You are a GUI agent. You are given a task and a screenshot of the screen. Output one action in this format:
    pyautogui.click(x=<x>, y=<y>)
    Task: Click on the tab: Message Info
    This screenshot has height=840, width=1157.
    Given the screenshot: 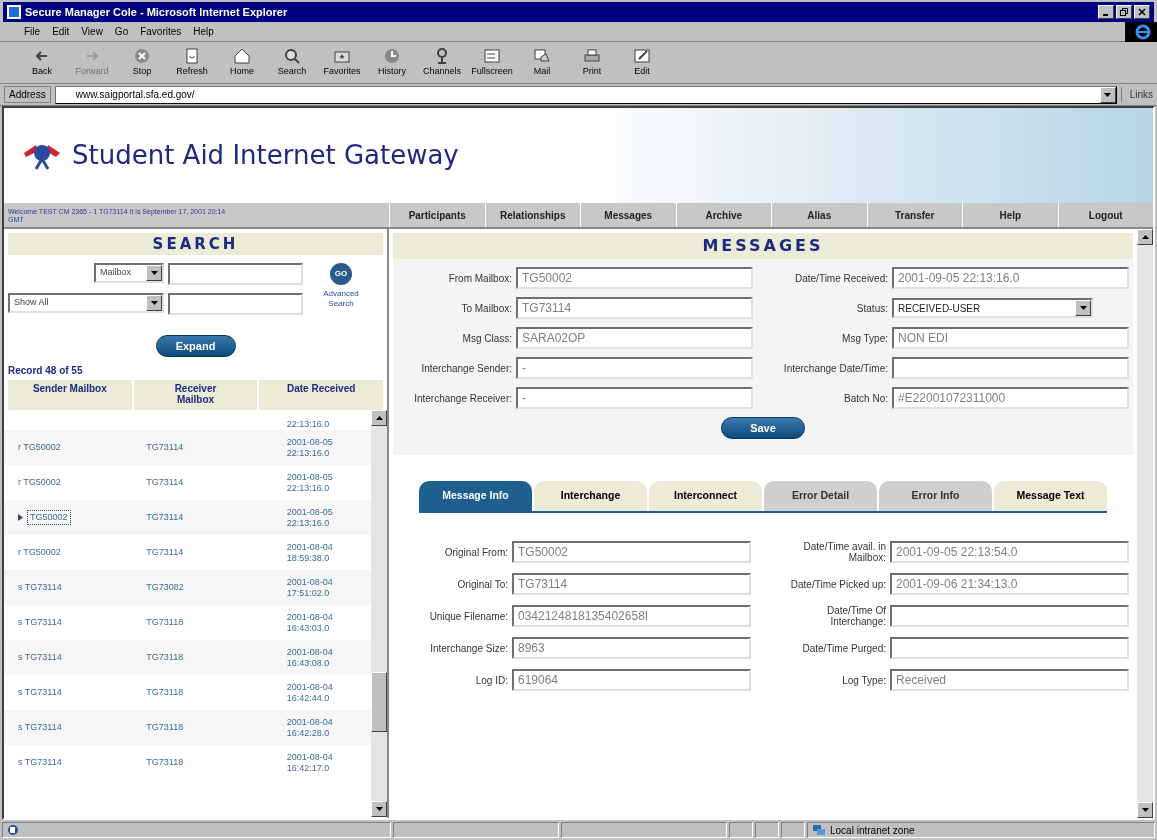 What is the action you would take?
    pyautogui.click(x=475, y=496)
    